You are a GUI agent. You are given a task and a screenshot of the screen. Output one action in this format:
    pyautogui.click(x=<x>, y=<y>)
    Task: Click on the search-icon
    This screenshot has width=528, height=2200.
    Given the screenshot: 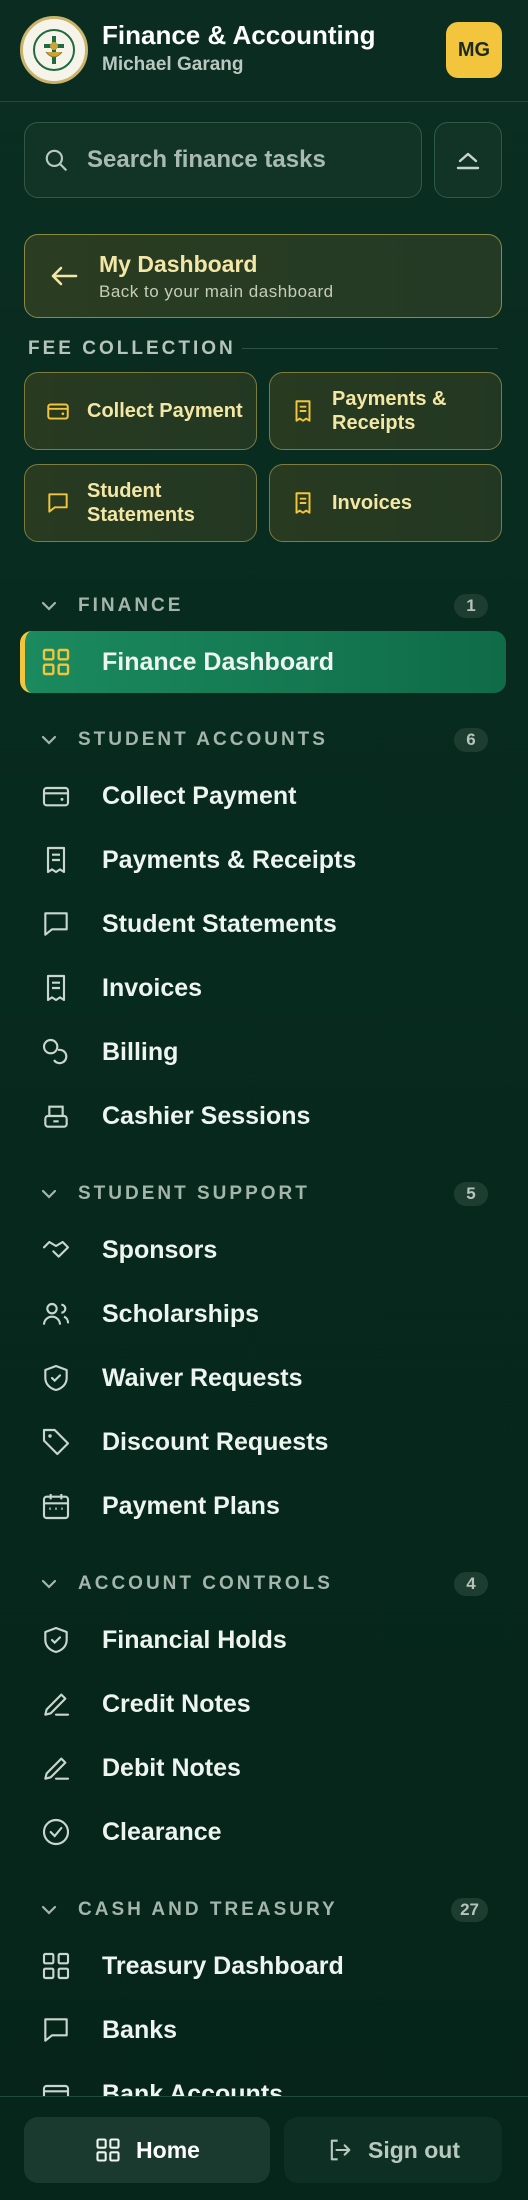 What is the action you would take?
    pyautogui.click(x=56, y=160)
    